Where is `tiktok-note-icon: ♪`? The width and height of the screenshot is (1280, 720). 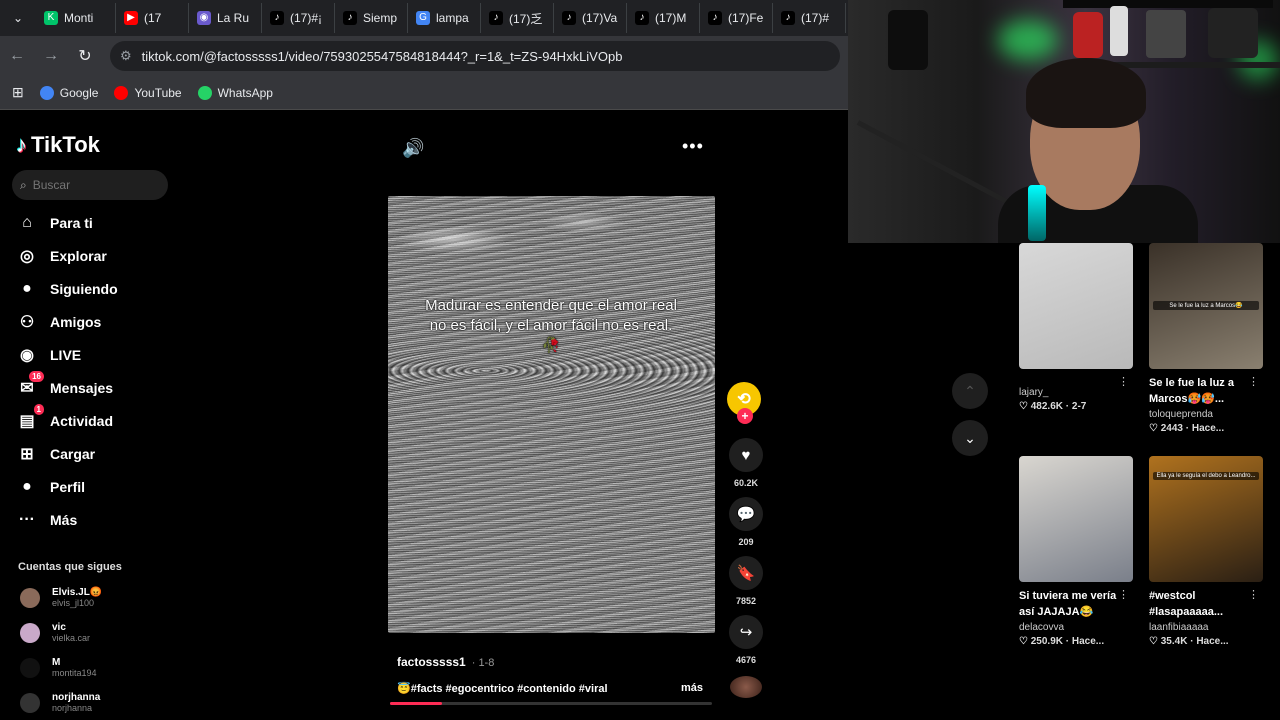 tiktok-note-icon: ♪ is located at coordinates (21, 144).